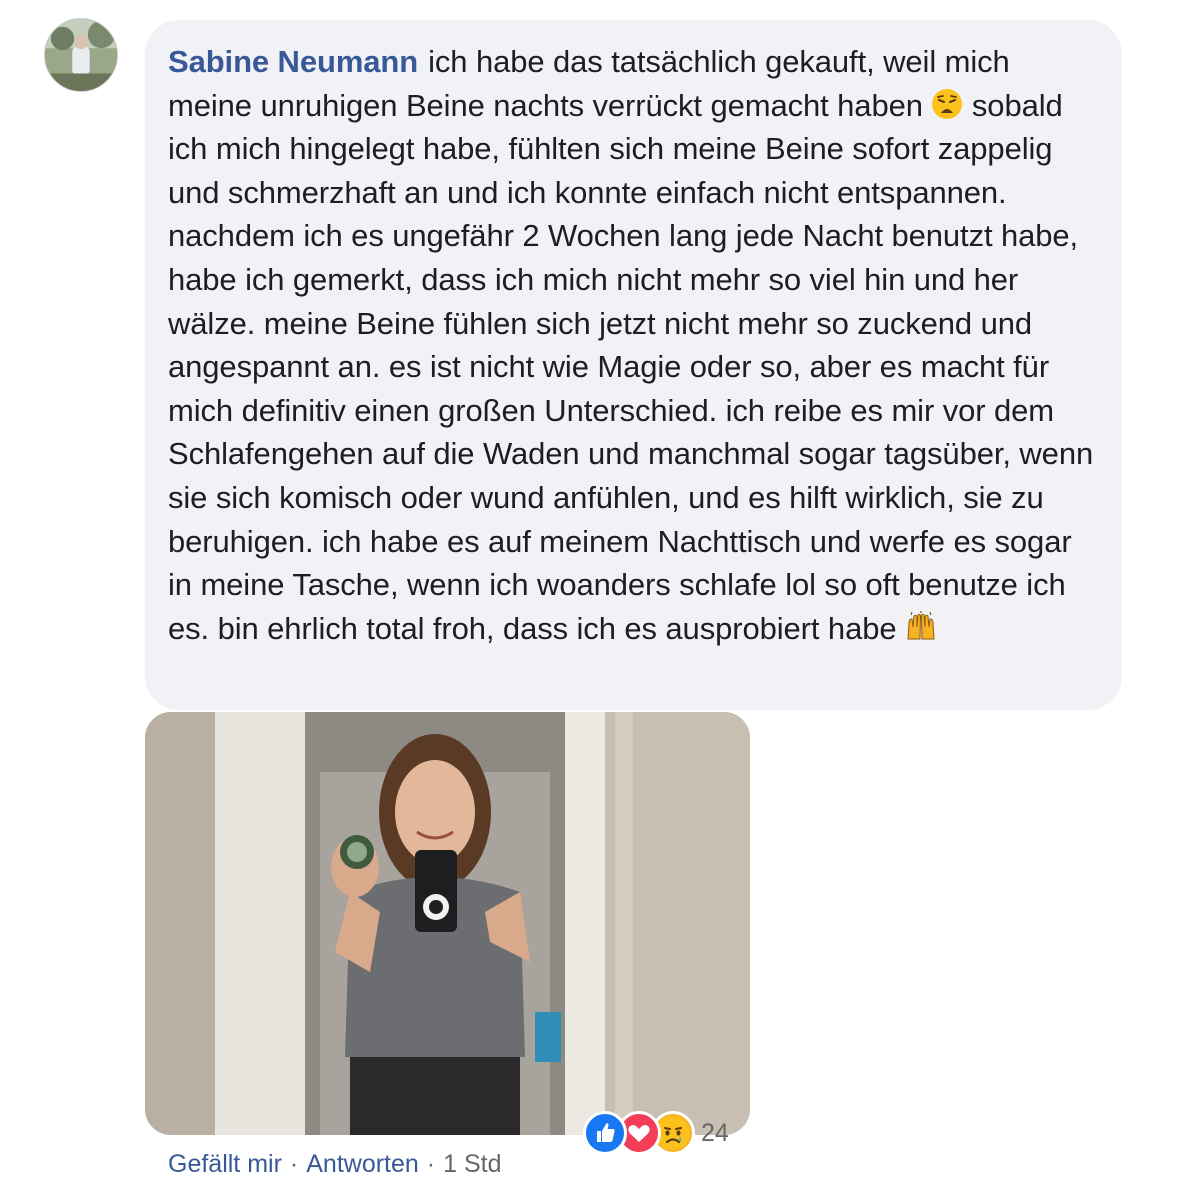 The height and width of the screenshot is (1200, 1200). What do you see at coordinates (81, 55) in the screenshot?
I see `avatar` at bounding box center [81, 55].